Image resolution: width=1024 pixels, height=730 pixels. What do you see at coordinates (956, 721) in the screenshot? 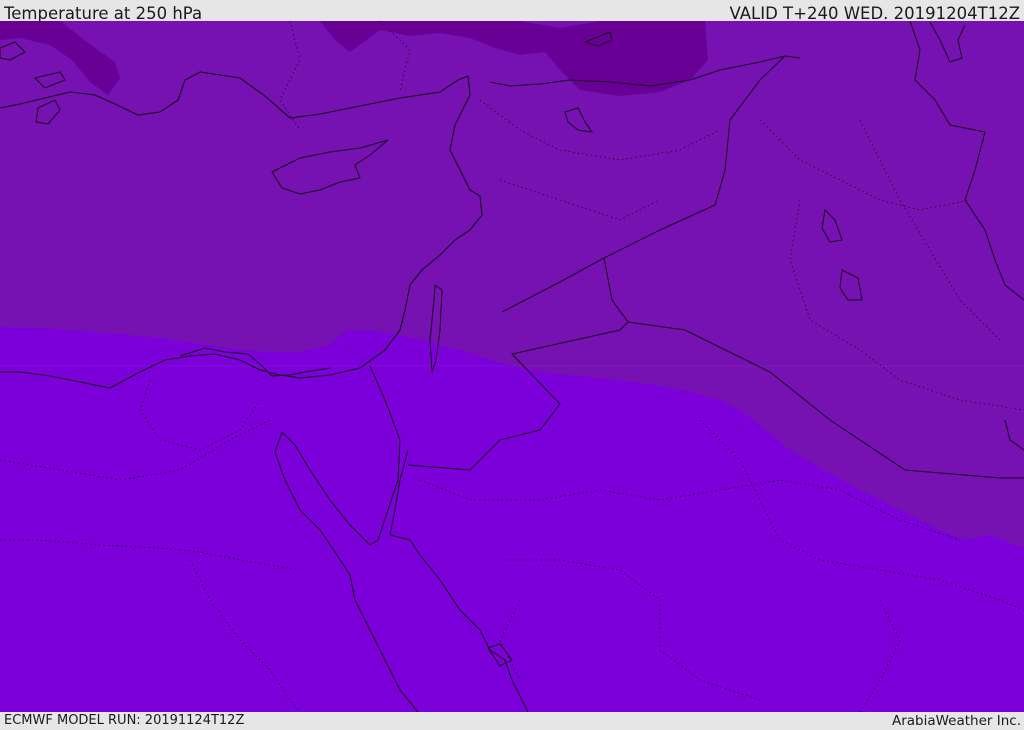
I see `credit-label: ArabiaWeather Inc.` at bounding box center [956, 721].